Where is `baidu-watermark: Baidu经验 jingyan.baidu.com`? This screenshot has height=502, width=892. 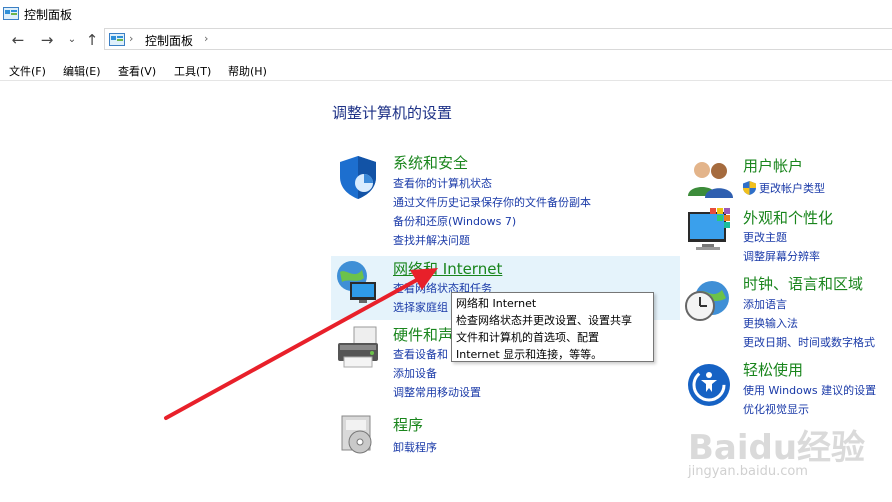 baidu-watermark: Baidu经验 jingyan.baidu.com is located at coordinates (788, 460).